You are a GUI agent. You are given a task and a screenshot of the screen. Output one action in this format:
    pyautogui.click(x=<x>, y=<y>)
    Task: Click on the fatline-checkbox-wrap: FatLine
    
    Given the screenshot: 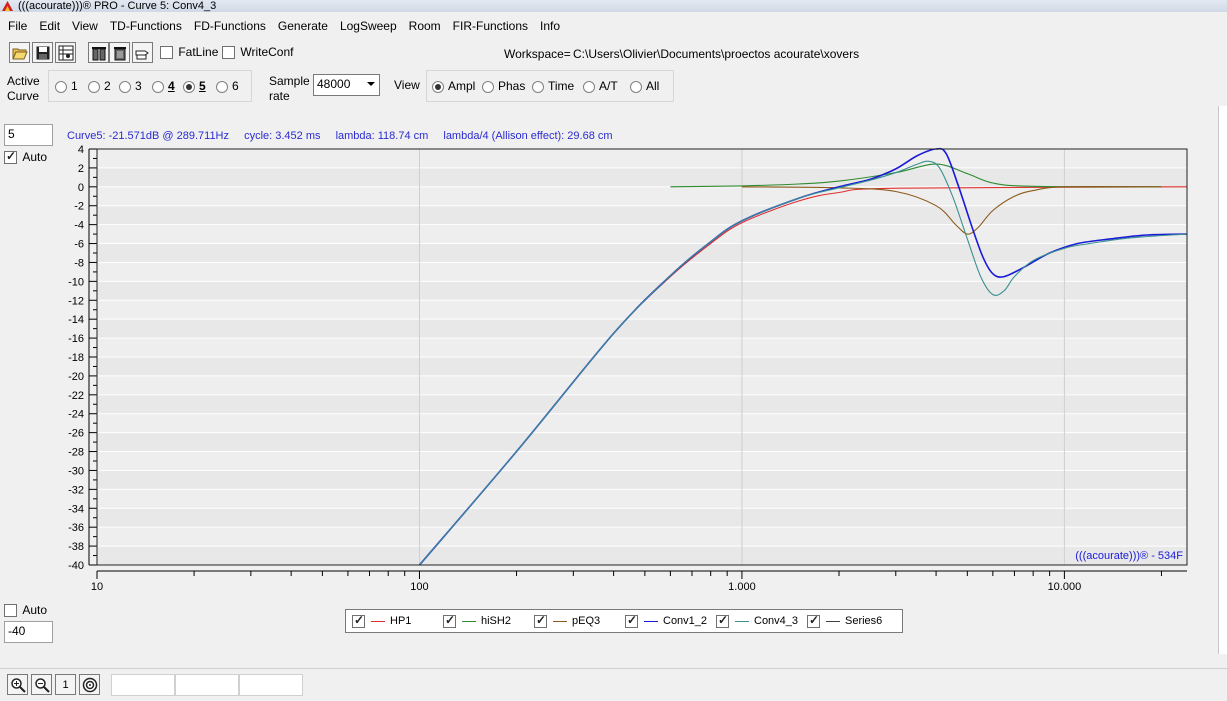 What is the action you would take?
    pyautogui.click(x=189, y=52)
    